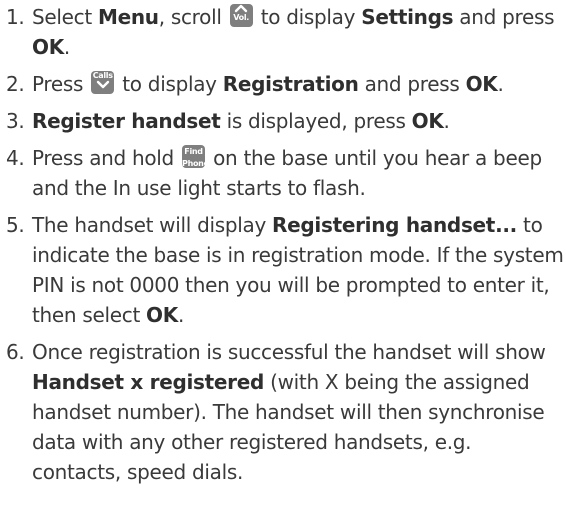 This screenshot has height=530, width=566. Describe the element at coordinates (316, 121) in the screenshot. I see `step-text: is displayed, press` at that location.